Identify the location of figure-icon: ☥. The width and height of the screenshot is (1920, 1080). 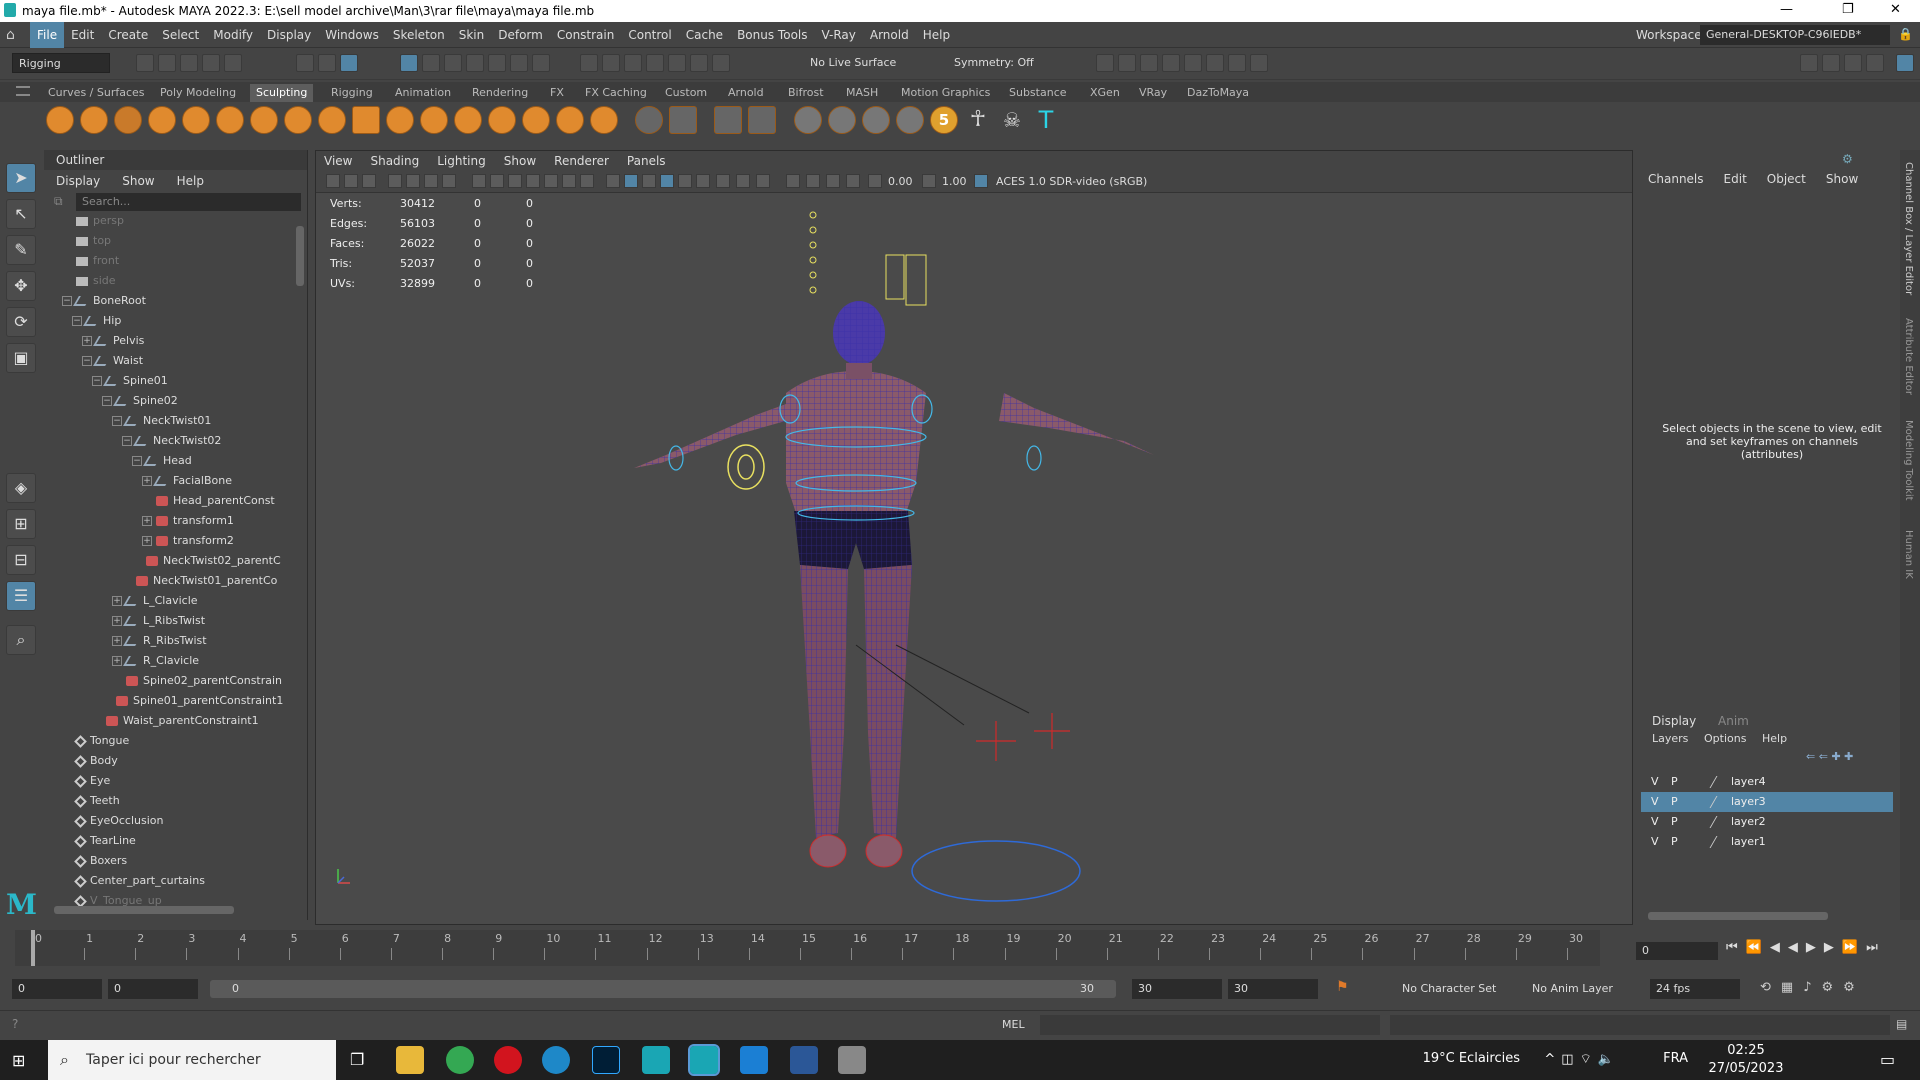
(978, 120).